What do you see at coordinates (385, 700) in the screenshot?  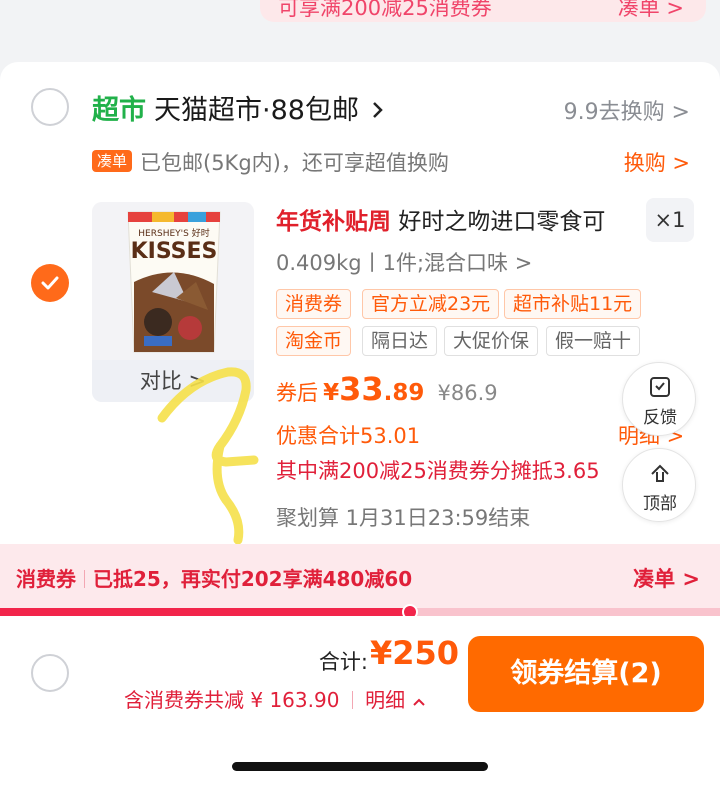 I see `savings-detail-label: 明细` at bounding box center [385, 700].